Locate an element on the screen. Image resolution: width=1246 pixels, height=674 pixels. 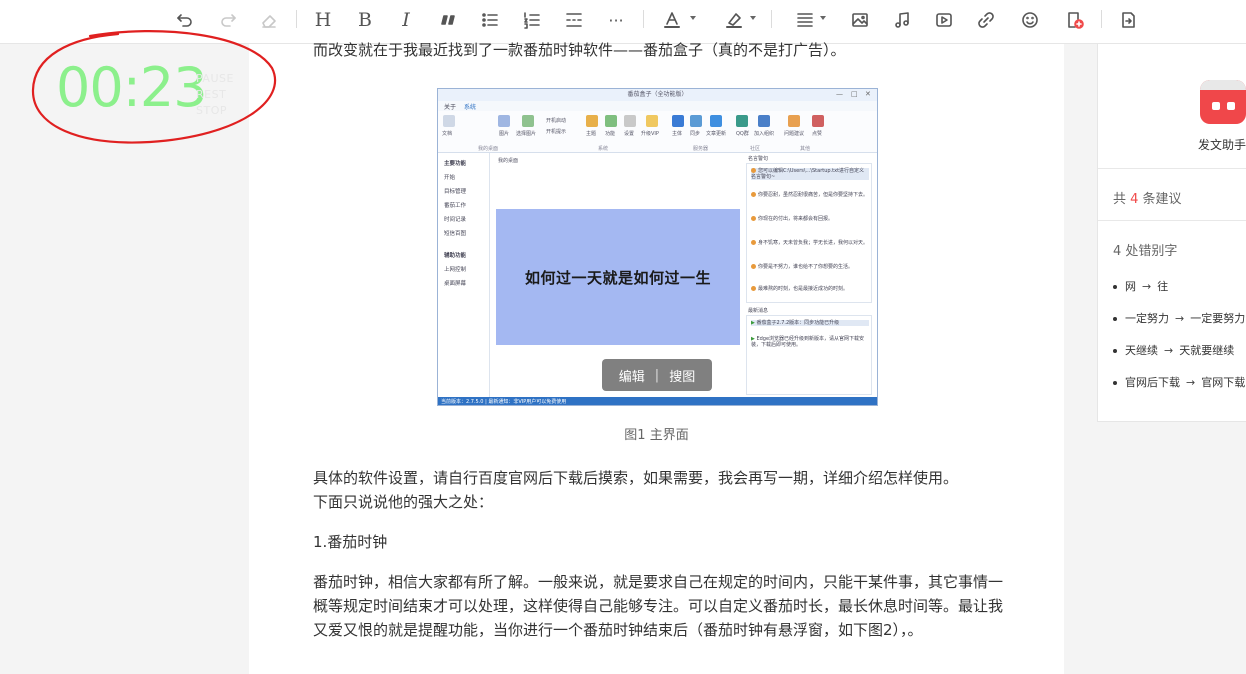
paragraph-top: 而改变就在于我最近找到了一款番茄时钟软件——番茄盒子（真的不是打广告）。 is located at coordinates (579, 50).